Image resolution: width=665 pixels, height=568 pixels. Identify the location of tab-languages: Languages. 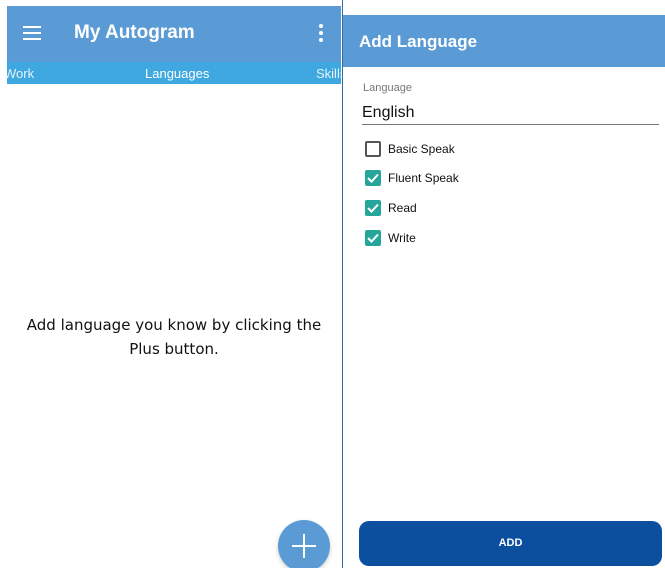
(177, 73).